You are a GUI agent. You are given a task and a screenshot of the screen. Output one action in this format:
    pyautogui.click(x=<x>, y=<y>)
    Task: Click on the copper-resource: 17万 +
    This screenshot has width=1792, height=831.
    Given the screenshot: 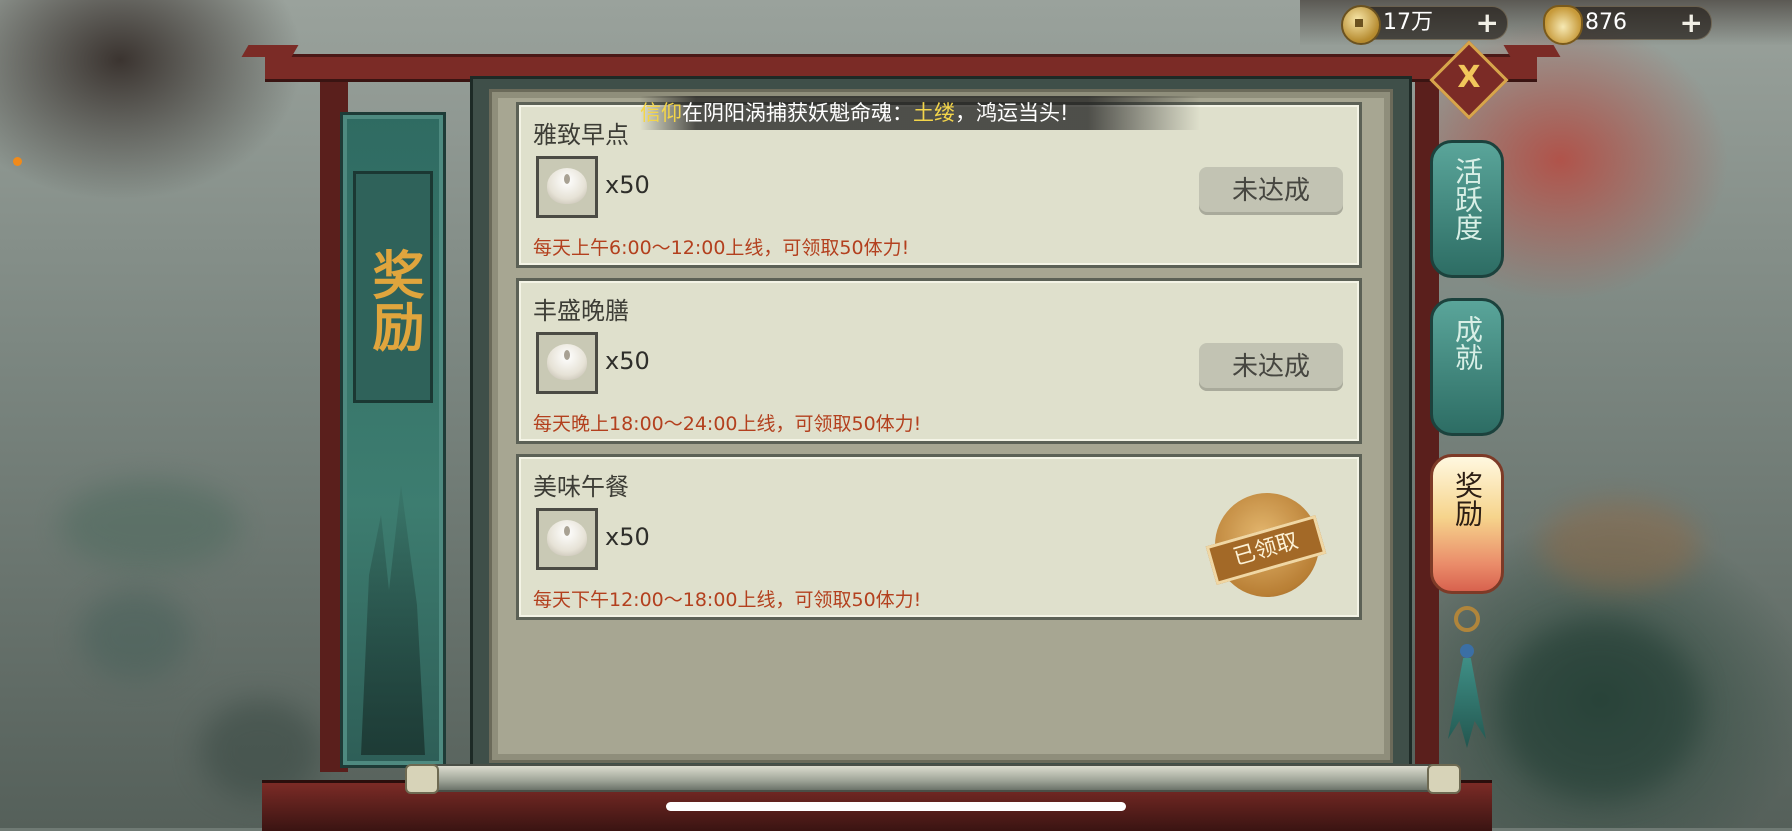 What is the action you would take?
    pyautogui.click(x=1424, y=25)
    